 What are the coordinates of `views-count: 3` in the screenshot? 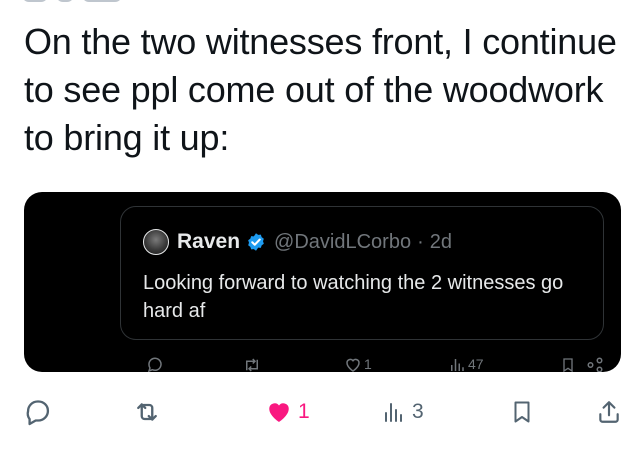 It's located at (418, 411).